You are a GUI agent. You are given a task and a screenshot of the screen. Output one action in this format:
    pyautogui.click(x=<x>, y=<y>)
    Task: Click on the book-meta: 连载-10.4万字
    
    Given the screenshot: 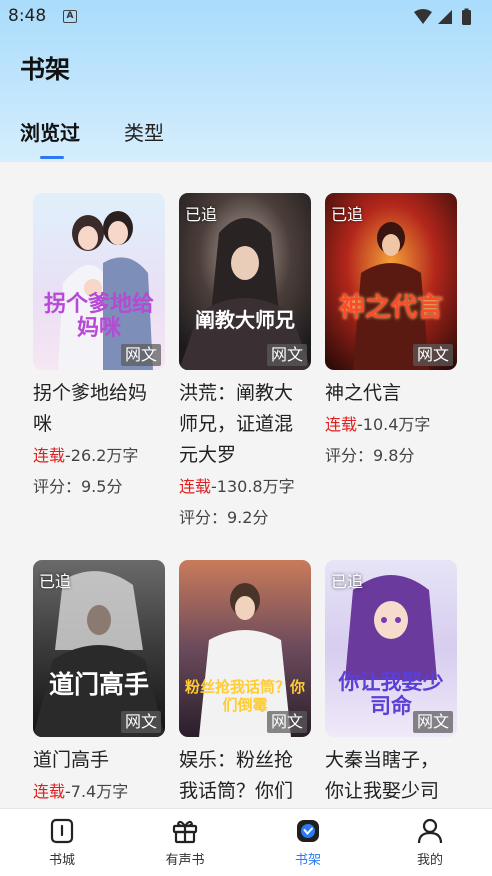 What is the action you would take?
    pyautogui.click(x=391, y=424)
    